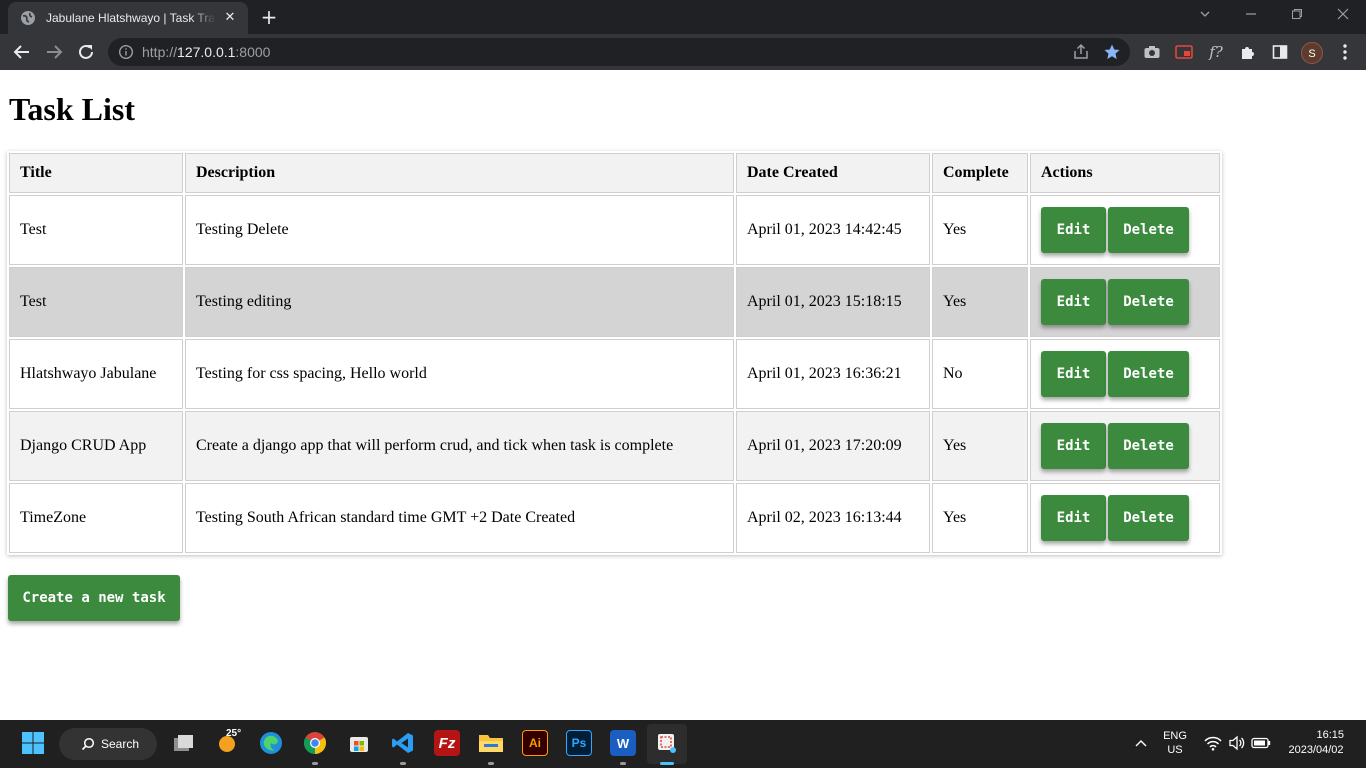  I want to click on chrome-browser-icon, so click(315, 743).